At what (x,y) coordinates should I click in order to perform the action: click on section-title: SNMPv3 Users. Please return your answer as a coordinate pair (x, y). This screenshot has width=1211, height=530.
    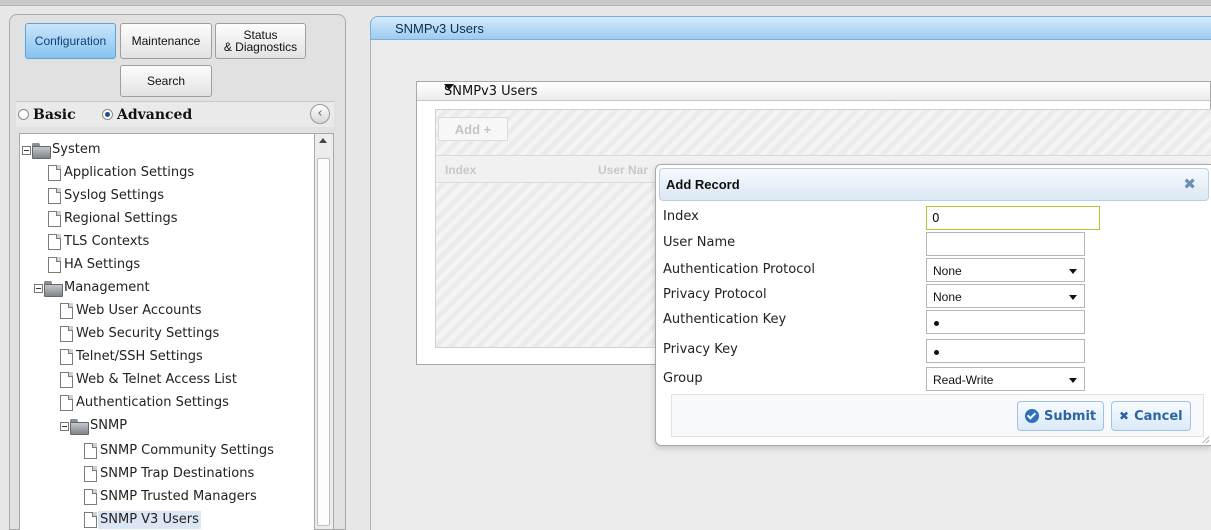
    Looking at the image, I should click on (491, 91).